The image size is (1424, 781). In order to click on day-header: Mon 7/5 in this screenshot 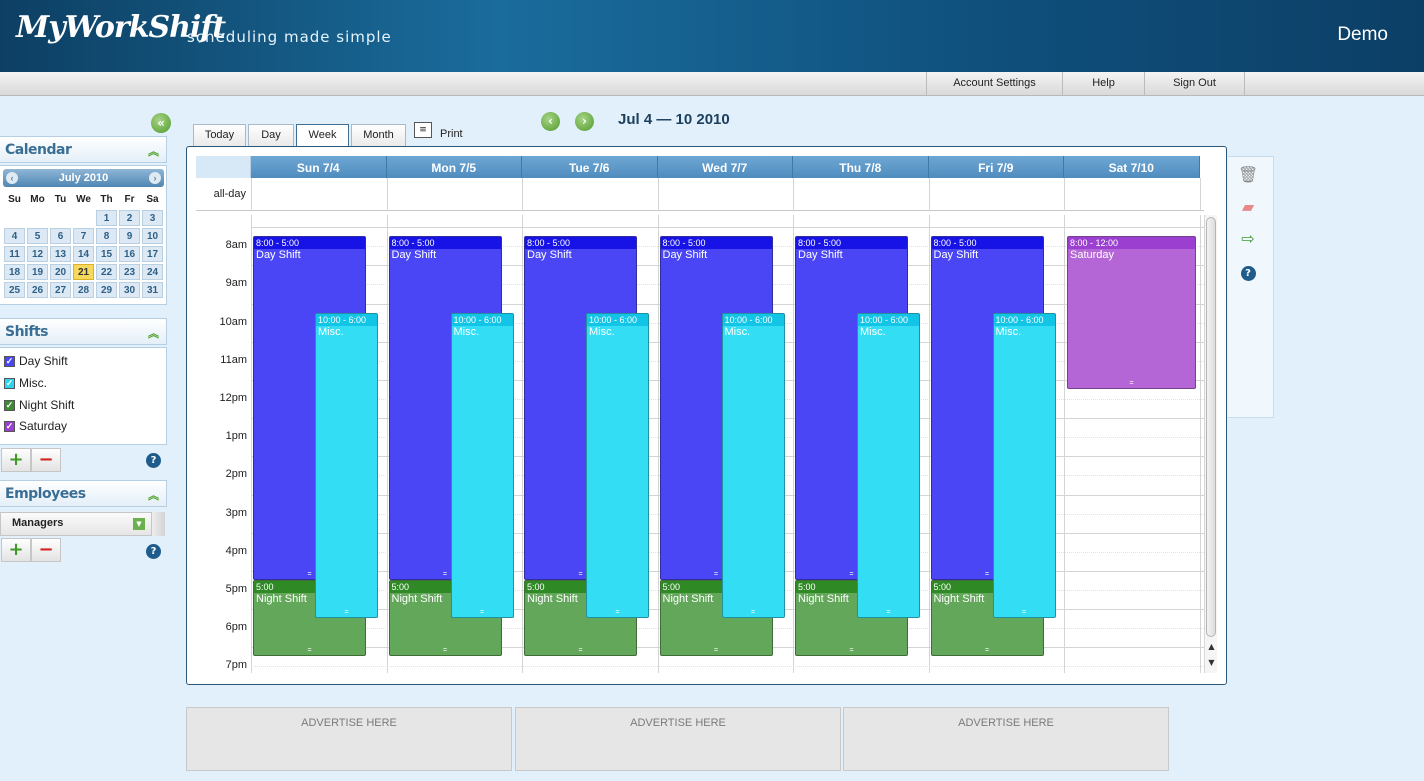, I will do `click(454, 167)`.